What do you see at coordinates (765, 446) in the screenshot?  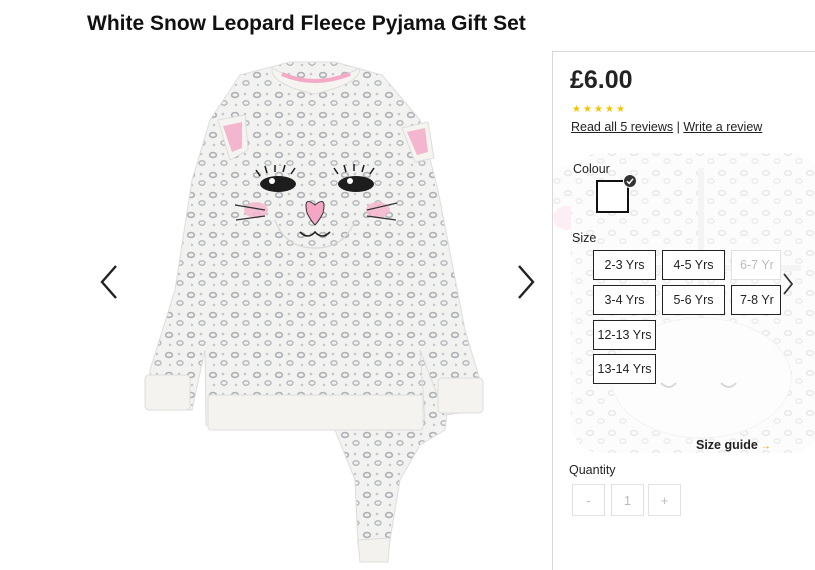 I see `arrow-right-icon: →` at bounding box center [765, 446].